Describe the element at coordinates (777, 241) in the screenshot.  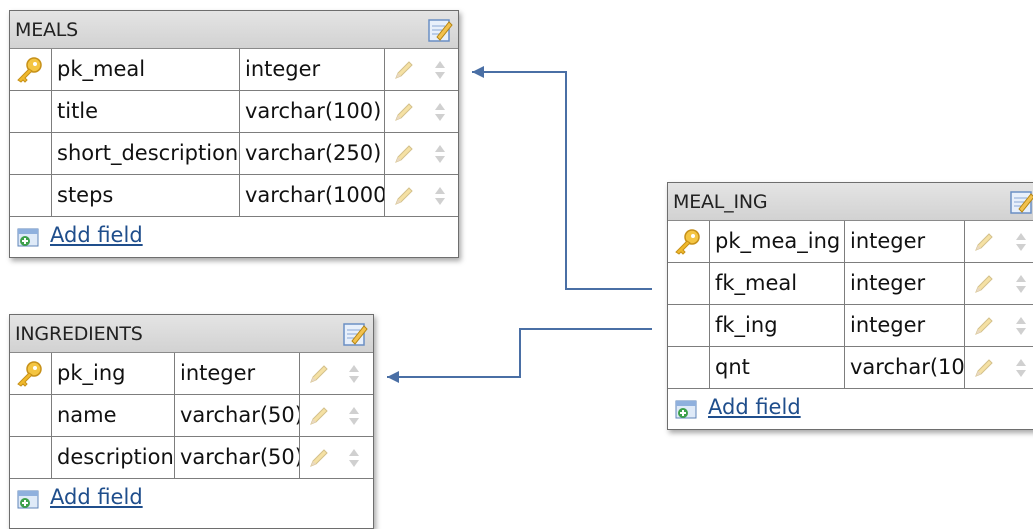
I see `field-name: pk_mea_ing` at that location.